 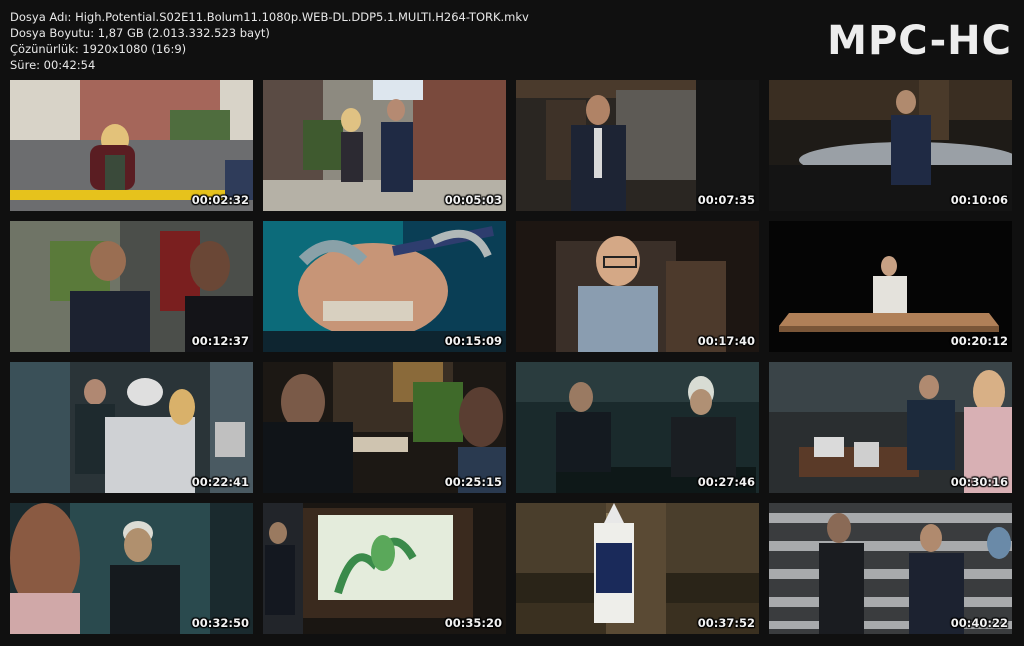 I want to click on timestamp: 00:17:40, so click(x=726, y=341).